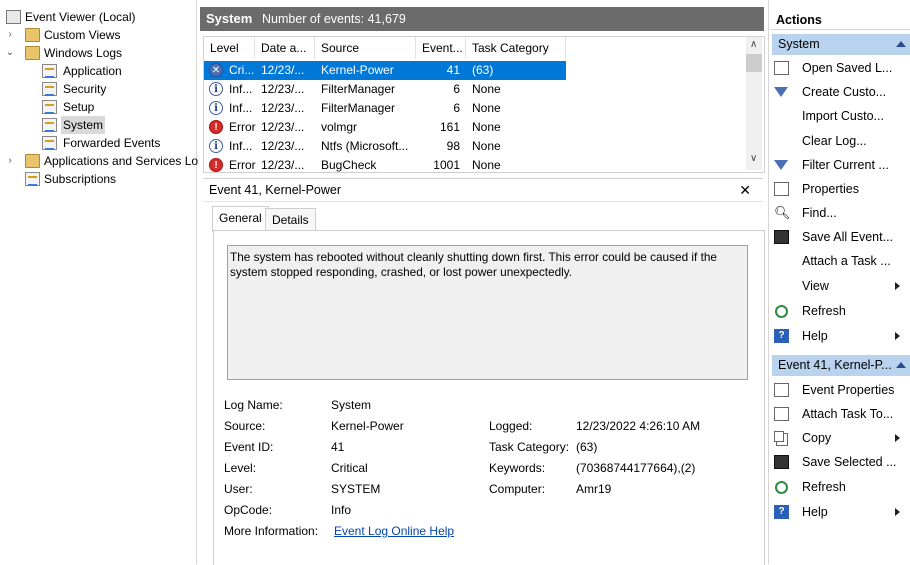 Image resolution: width=910 pixels, height=565 pixels. I want to click on cell-event: 41, so click(453, 70).